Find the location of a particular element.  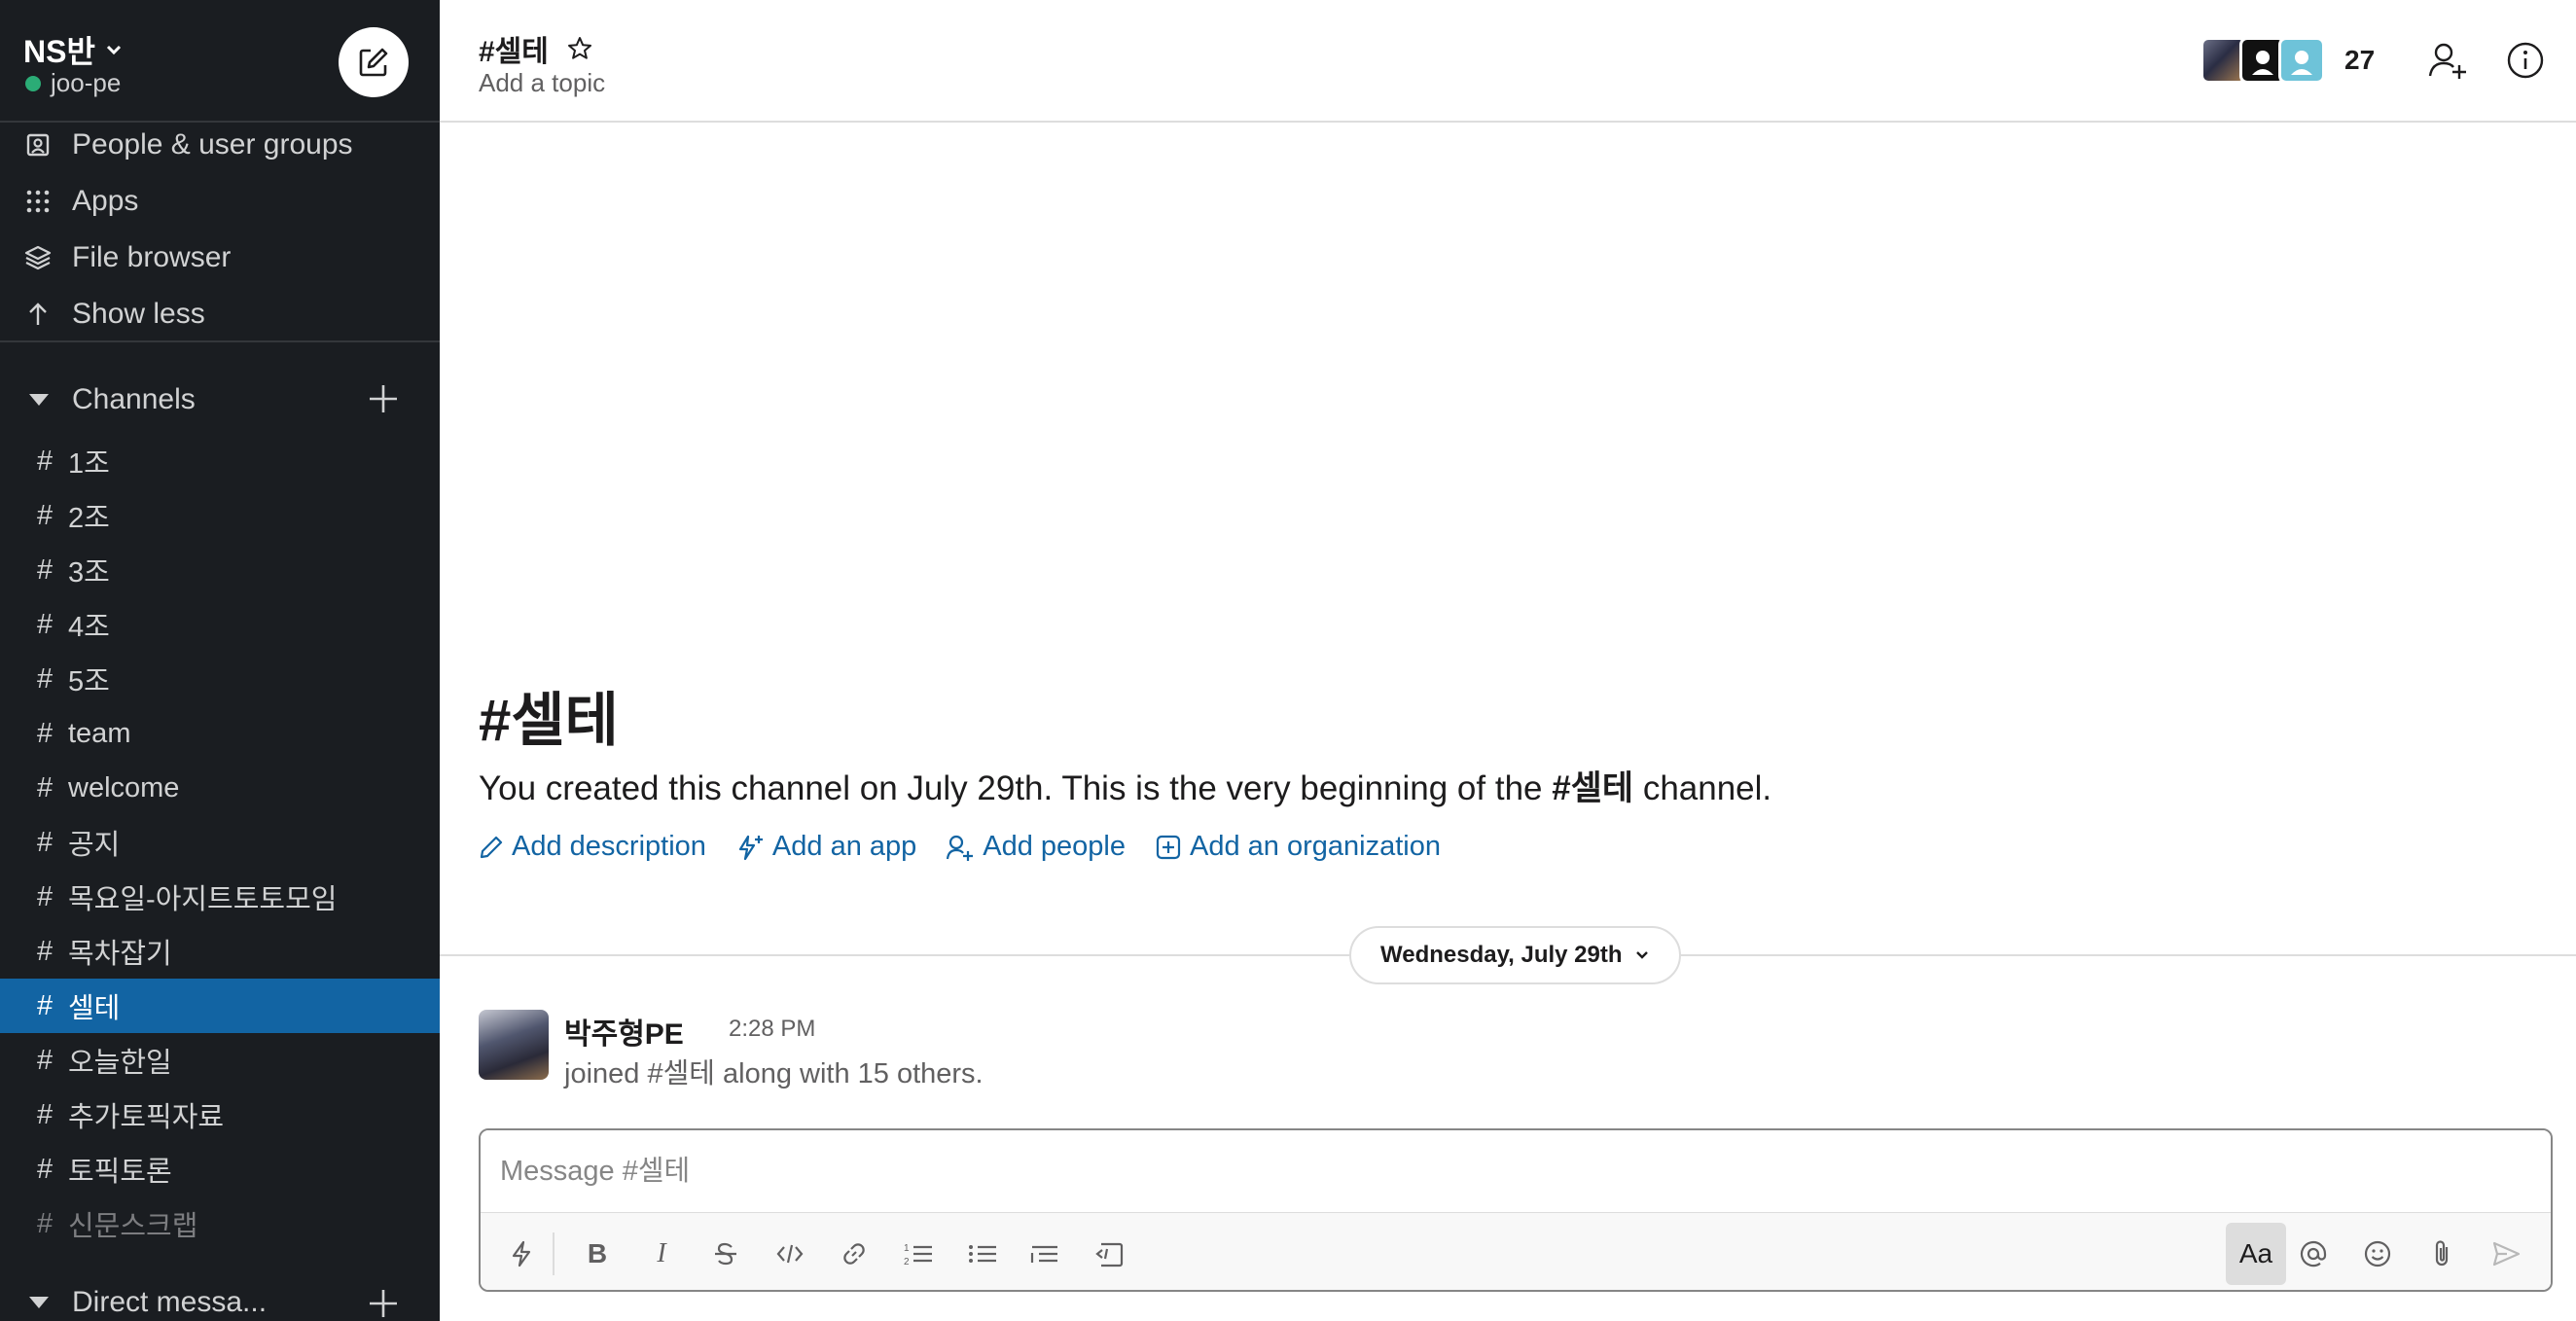

sidebar-channel-item: # 목차잡기 is located at coordinates (220, 951).